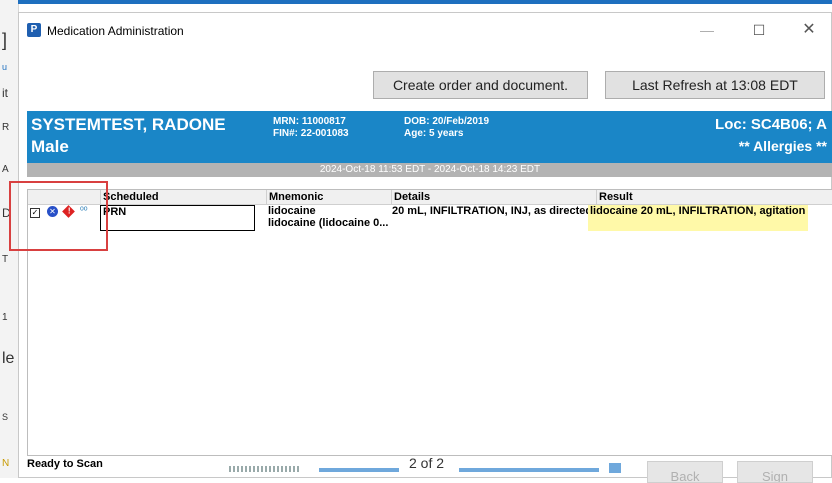 The height and width of the screenshot is (483, 832). What do you see at coordinates (183, 197) in the screenshot?
I see `header-scheduled: Scheduled` at bounding box center [183, 197].